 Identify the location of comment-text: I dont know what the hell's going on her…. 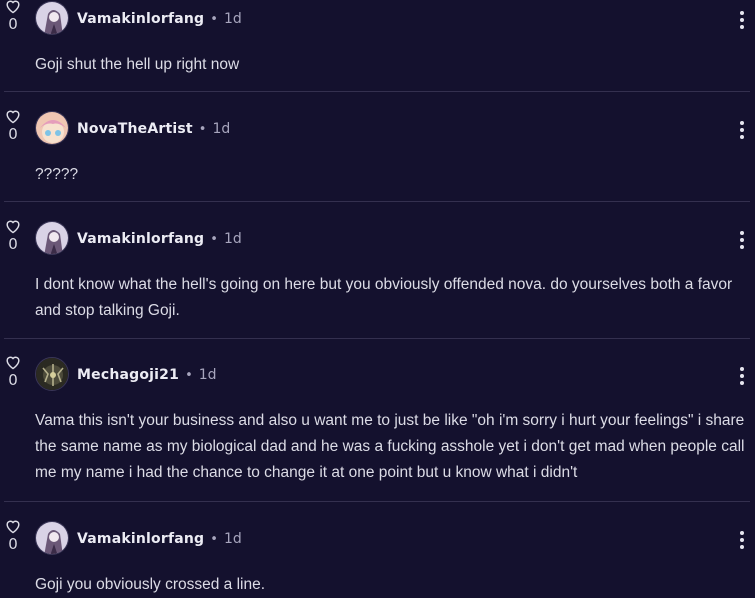
(384, 297).